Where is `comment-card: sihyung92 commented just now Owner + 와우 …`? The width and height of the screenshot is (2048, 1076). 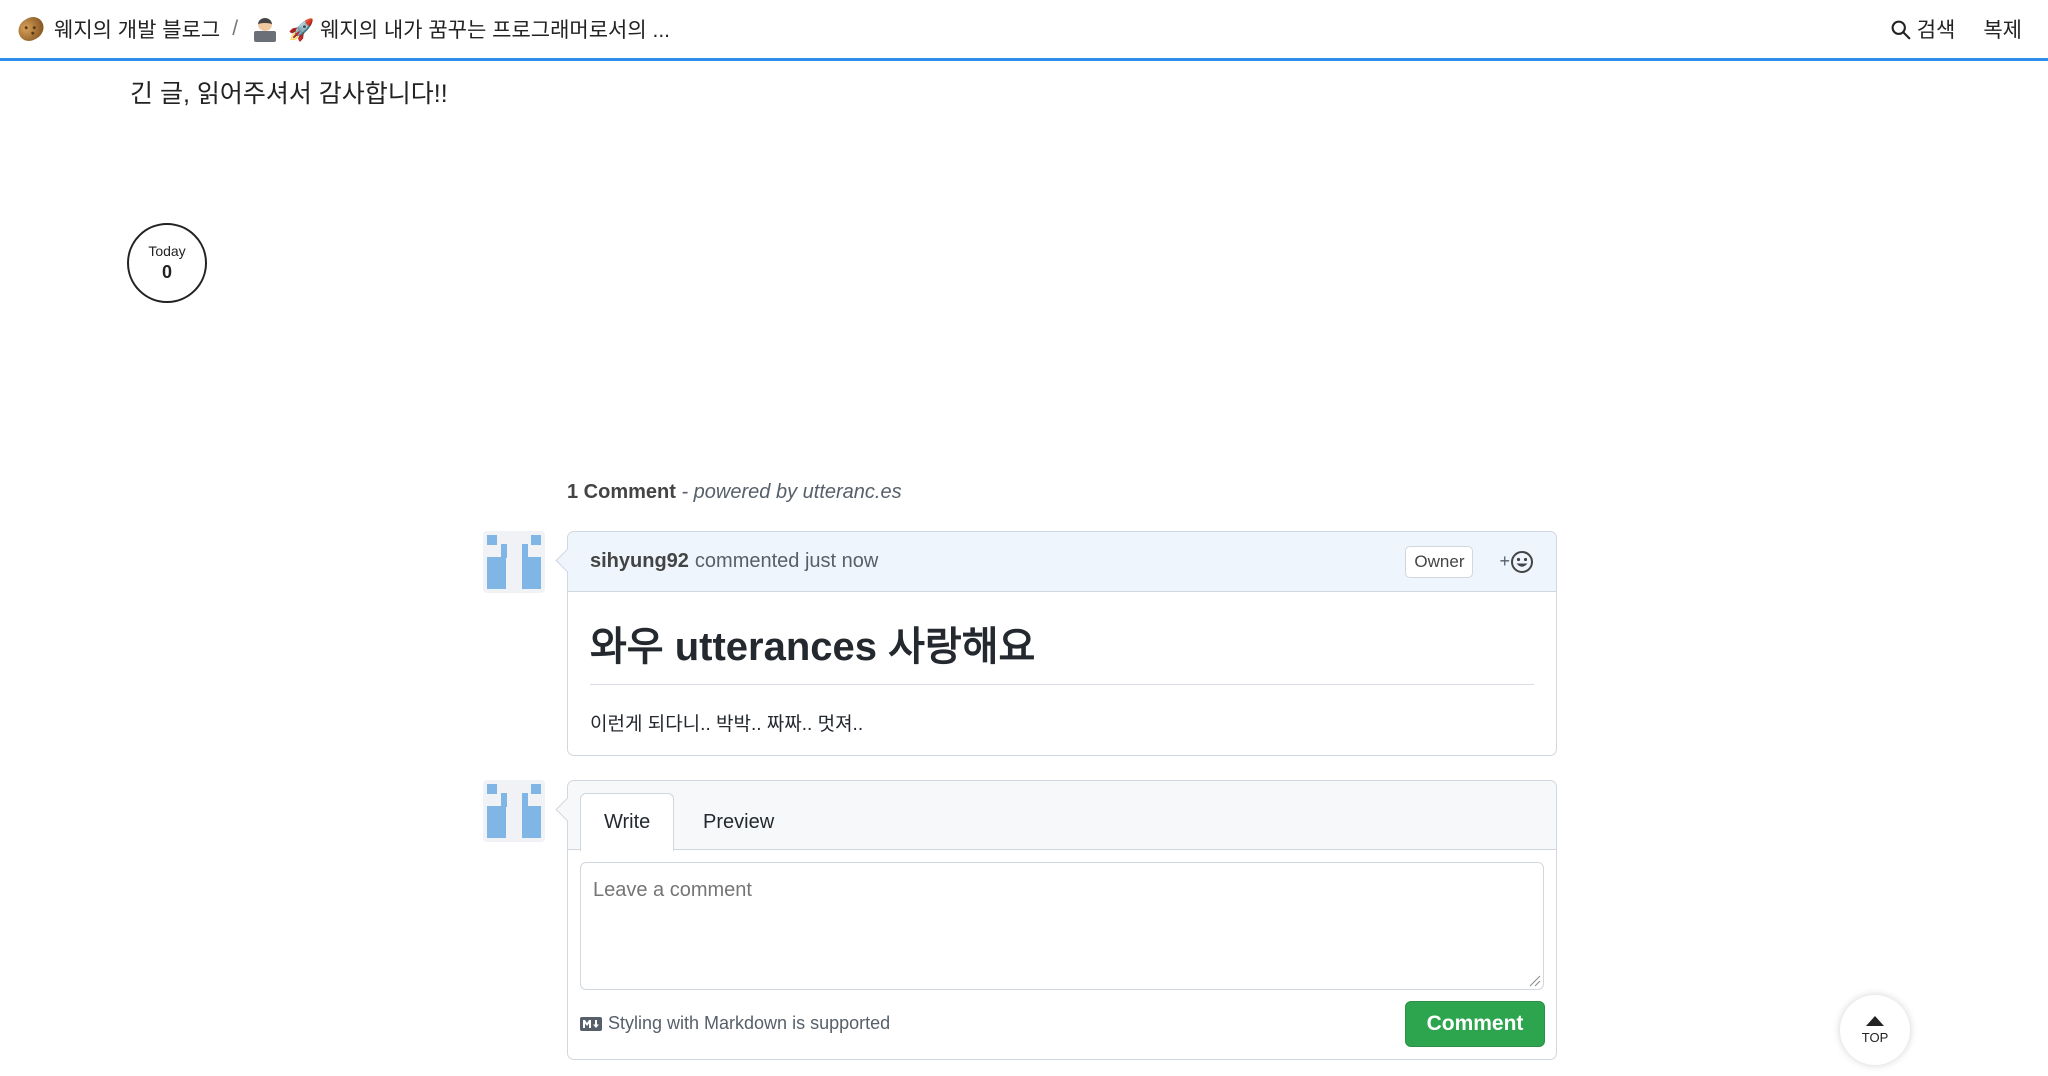 comment-card: sihyung92 commented just now Owner + 와우 … is located at coordinates (1062, 643).